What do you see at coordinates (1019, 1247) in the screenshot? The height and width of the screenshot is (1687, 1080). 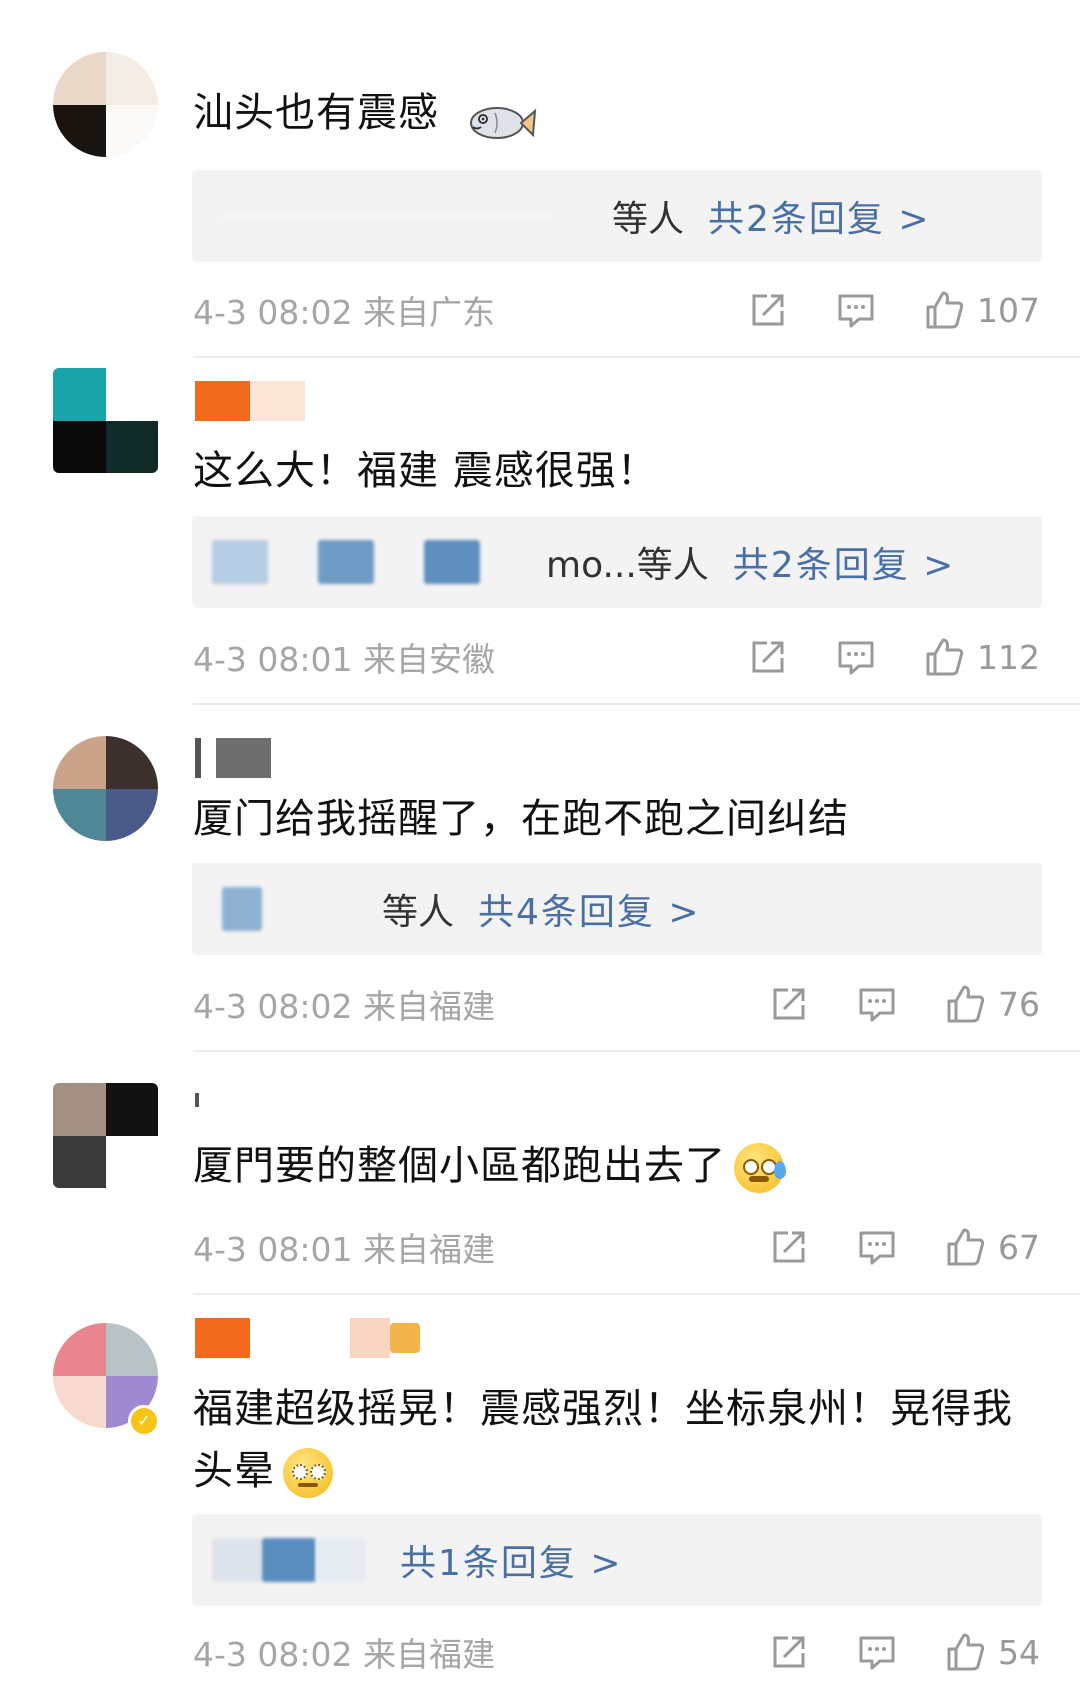 I see `like-count: 67` at bounding box center [1019, 1247].